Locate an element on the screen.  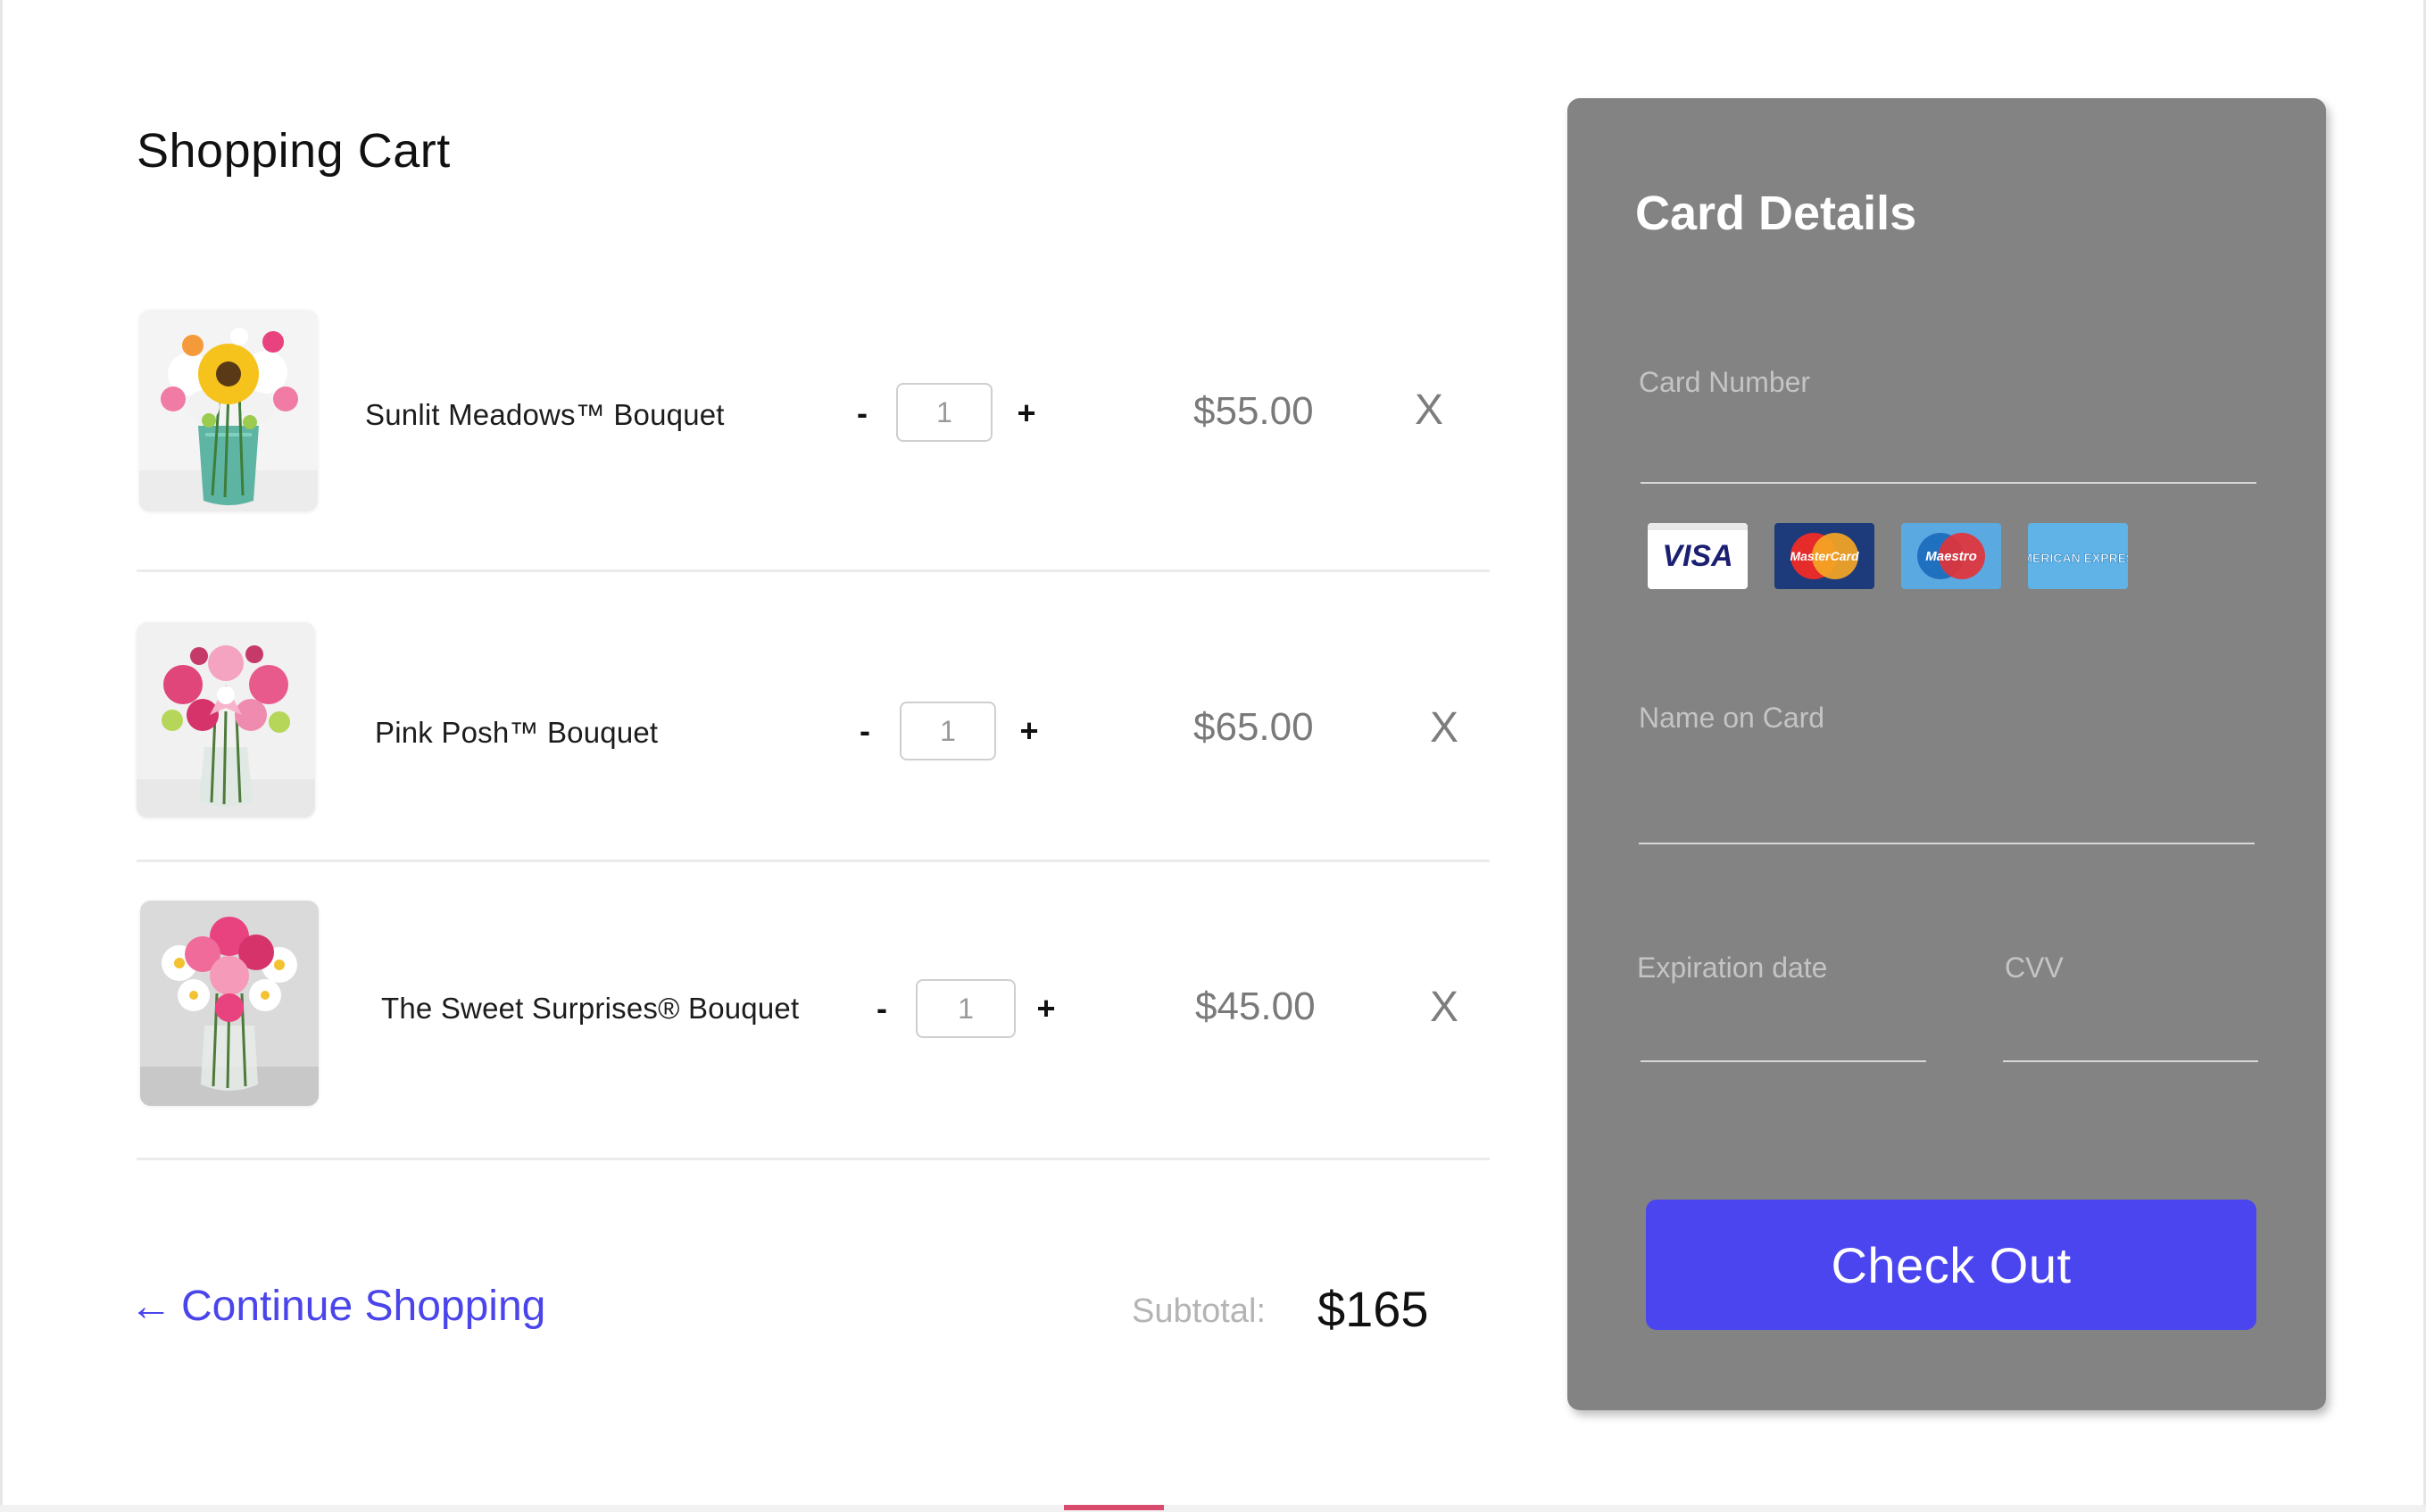
item-price: $45.00 is located at coordinates (1256, 1006).